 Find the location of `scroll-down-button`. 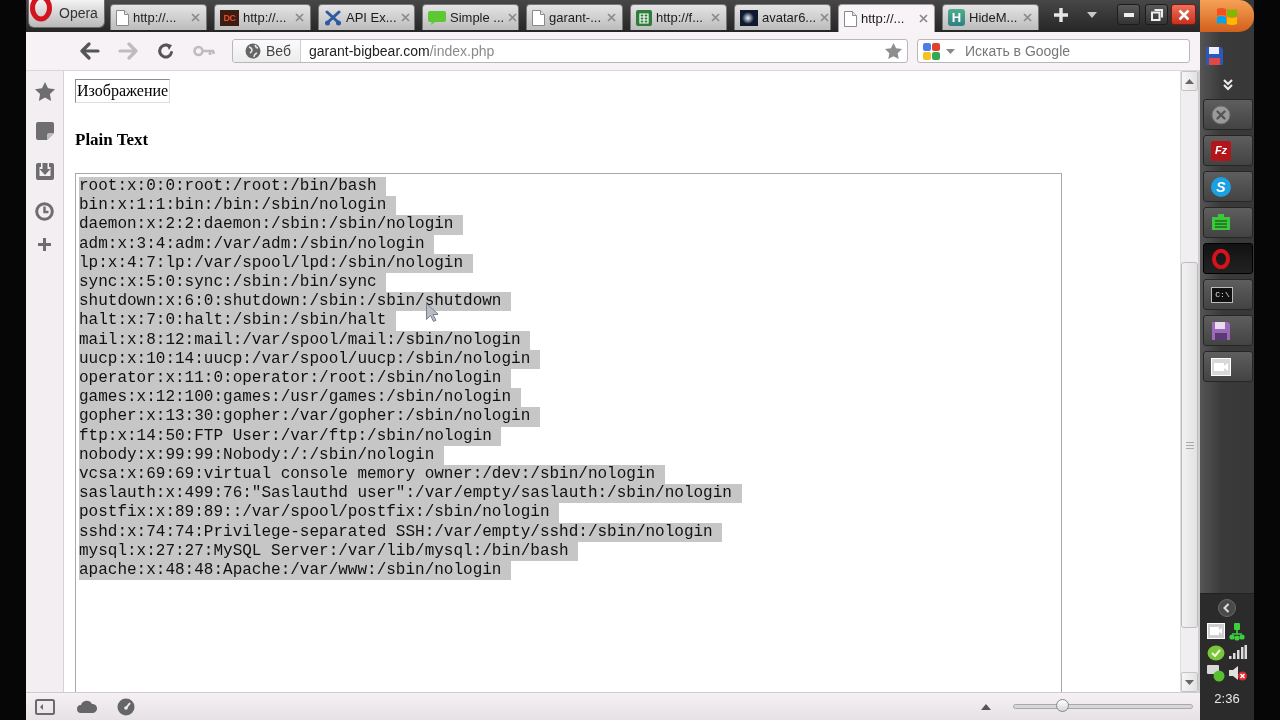

scroll-down-button is located at coordinates (1189, 682).